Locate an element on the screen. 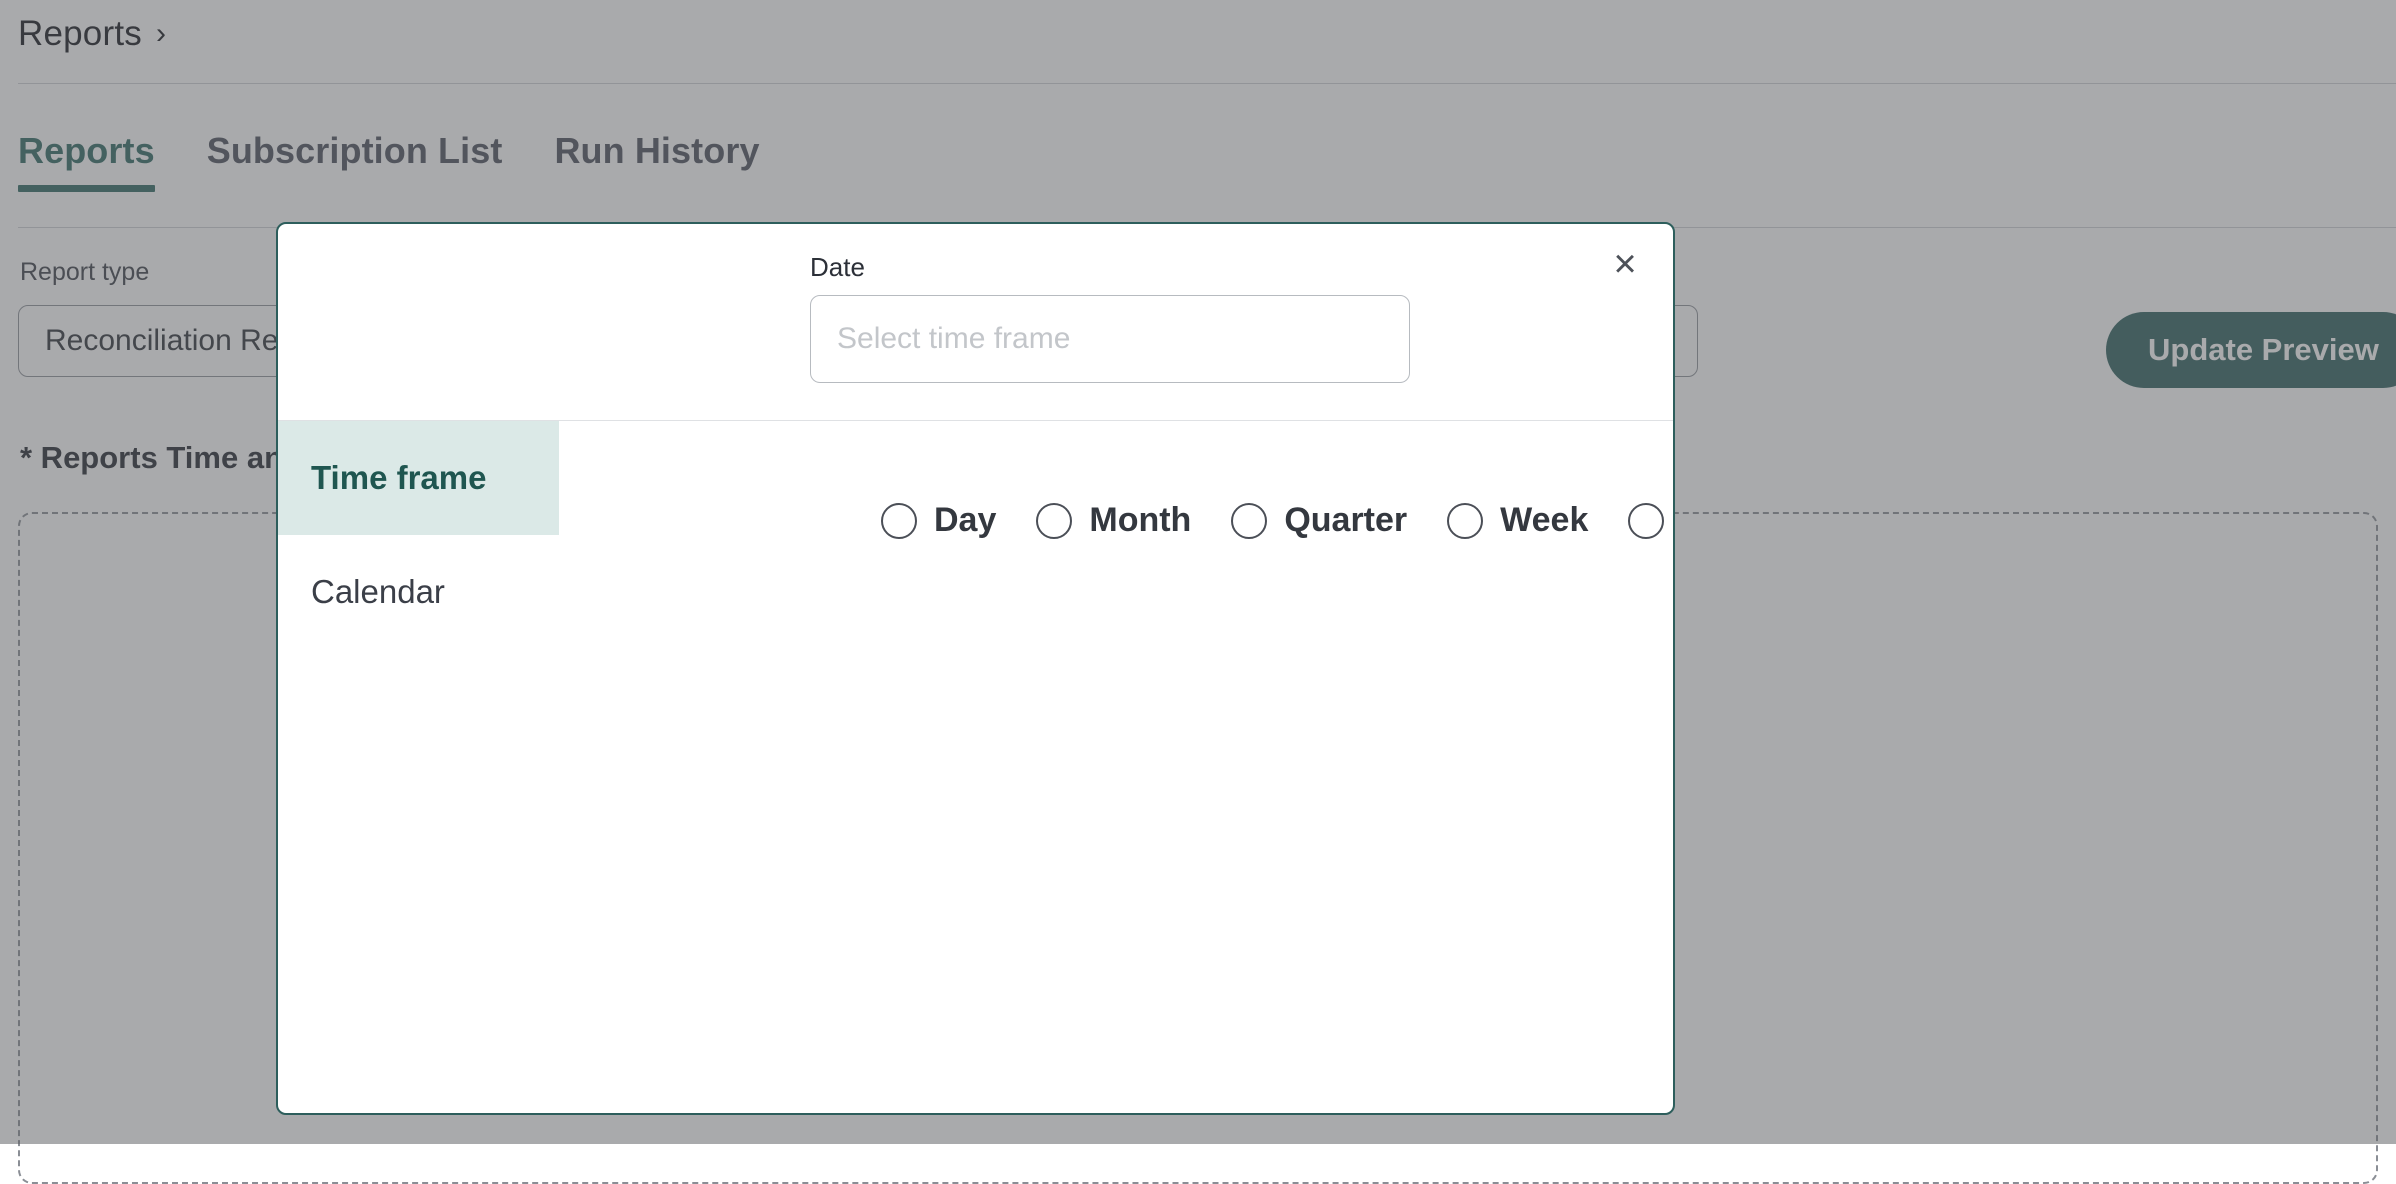 The width and height of the screenshot is (2396, 1184). time-frame-radio-group: Day Month Quarter Week Year is located at coordinates (1278, 520).